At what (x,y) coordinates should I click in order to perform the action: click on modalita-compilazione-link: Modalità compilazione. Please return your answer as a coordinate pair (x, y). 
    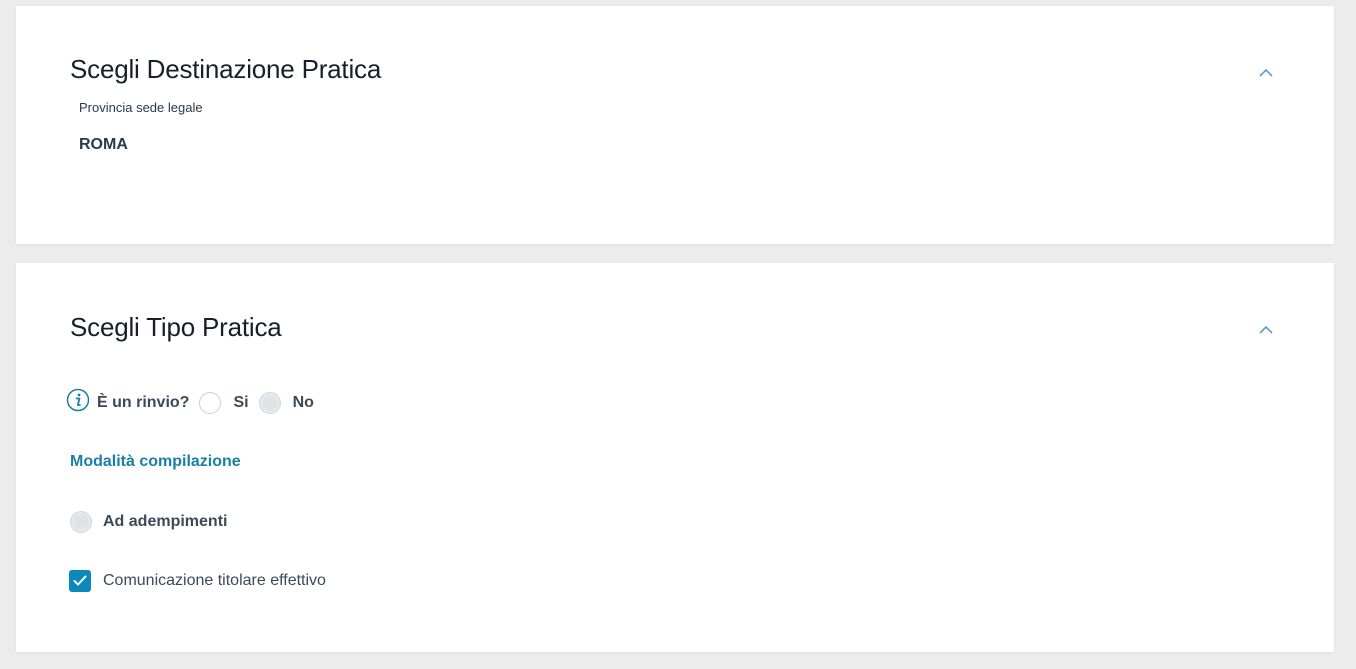
    Looking at the image, I should click on (155, 462).